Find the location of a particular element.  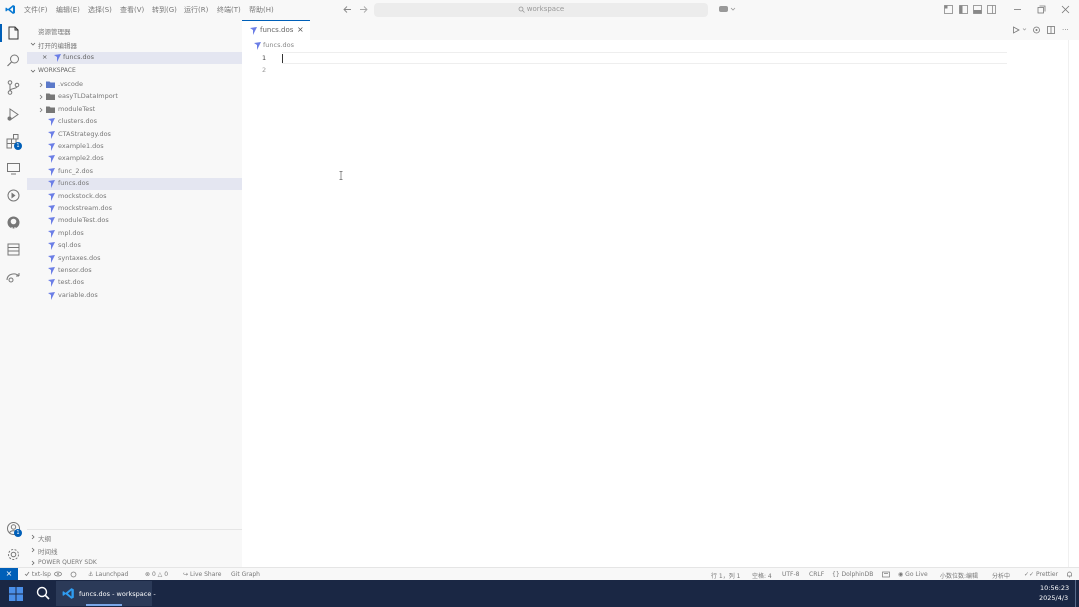

breadcrumb-file: funcs.dos is located at coordinates (278, 45).